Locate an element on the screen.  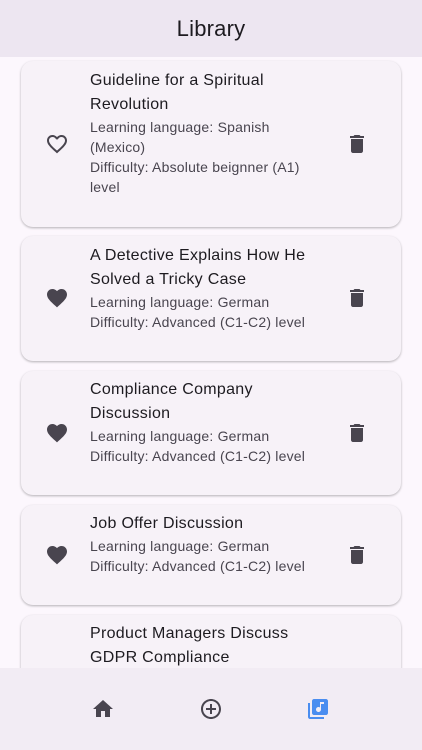
nav-home is located at coordinates (103, 709).